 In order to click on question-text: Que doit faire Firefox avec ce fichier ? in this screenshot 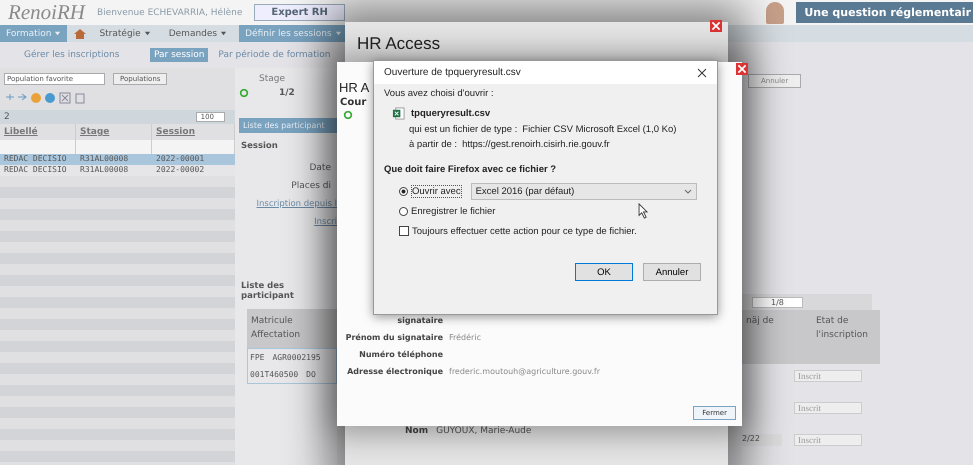, I will do `click(471, 169)`.